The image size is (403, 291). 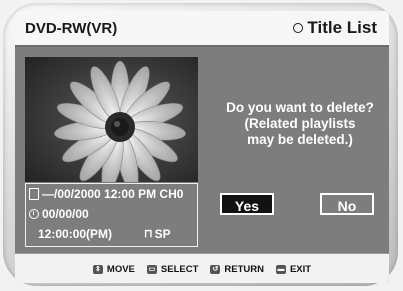 What do you see at coordinates (300, 269) in the screenshot?
I see `footer-exit-label: EXIT` at bounding box center [300, 269].